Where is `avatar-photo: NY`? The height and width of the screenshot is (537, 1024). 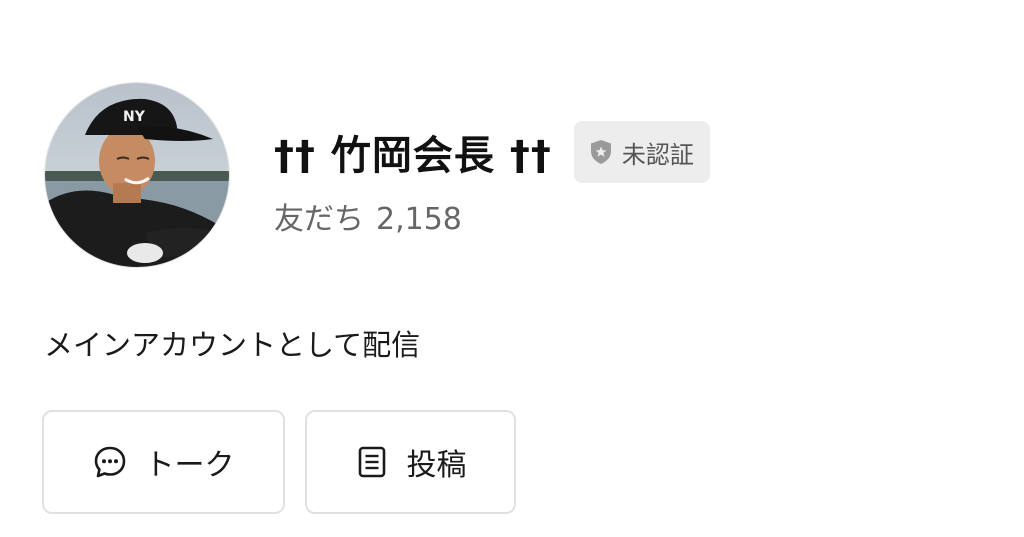
avatar-photo: NY is located at coordinates (137, 175).